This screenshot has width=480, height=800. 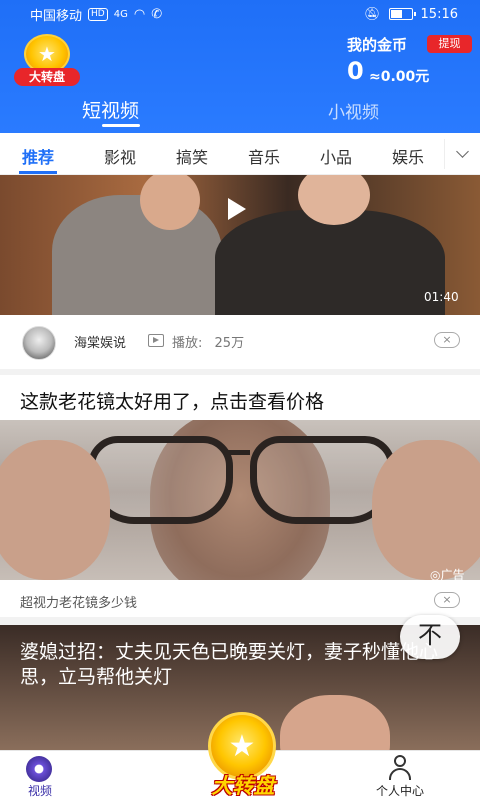 What do you see at coordinates (55, 510) in the screenshot?
I see `ad-image-hand-left` at bounding box center [55, 510].